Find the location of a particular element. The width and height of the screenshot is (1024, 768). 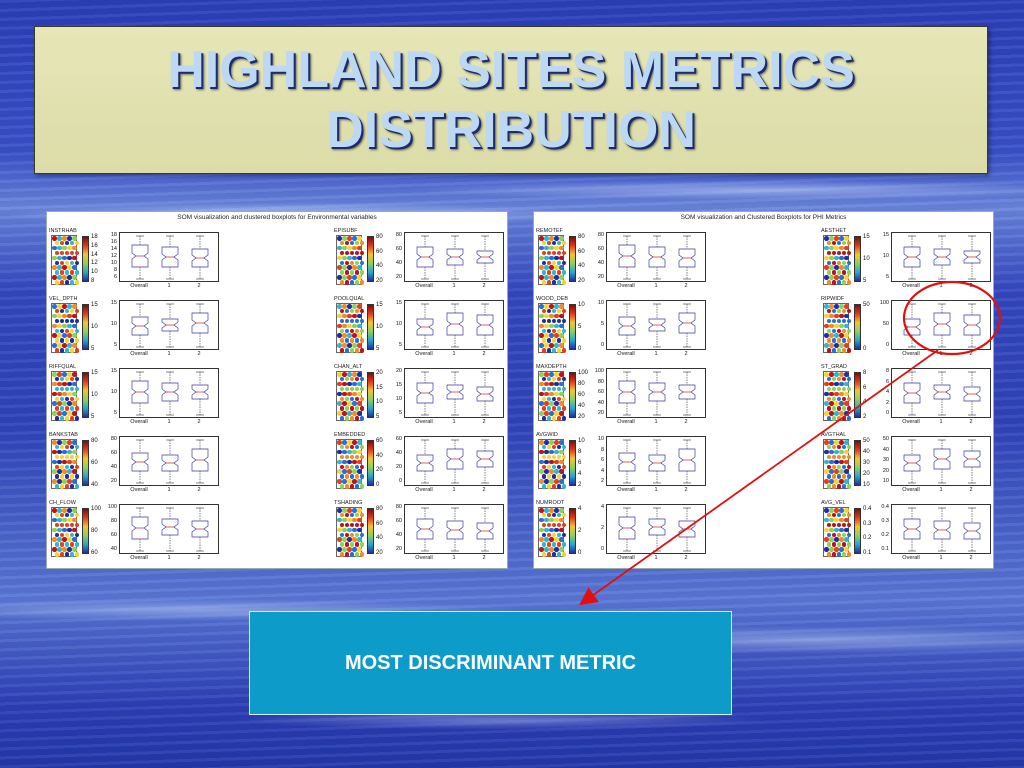

colorbar-tick-label: 0.1 is located at coordinates (867, 552).